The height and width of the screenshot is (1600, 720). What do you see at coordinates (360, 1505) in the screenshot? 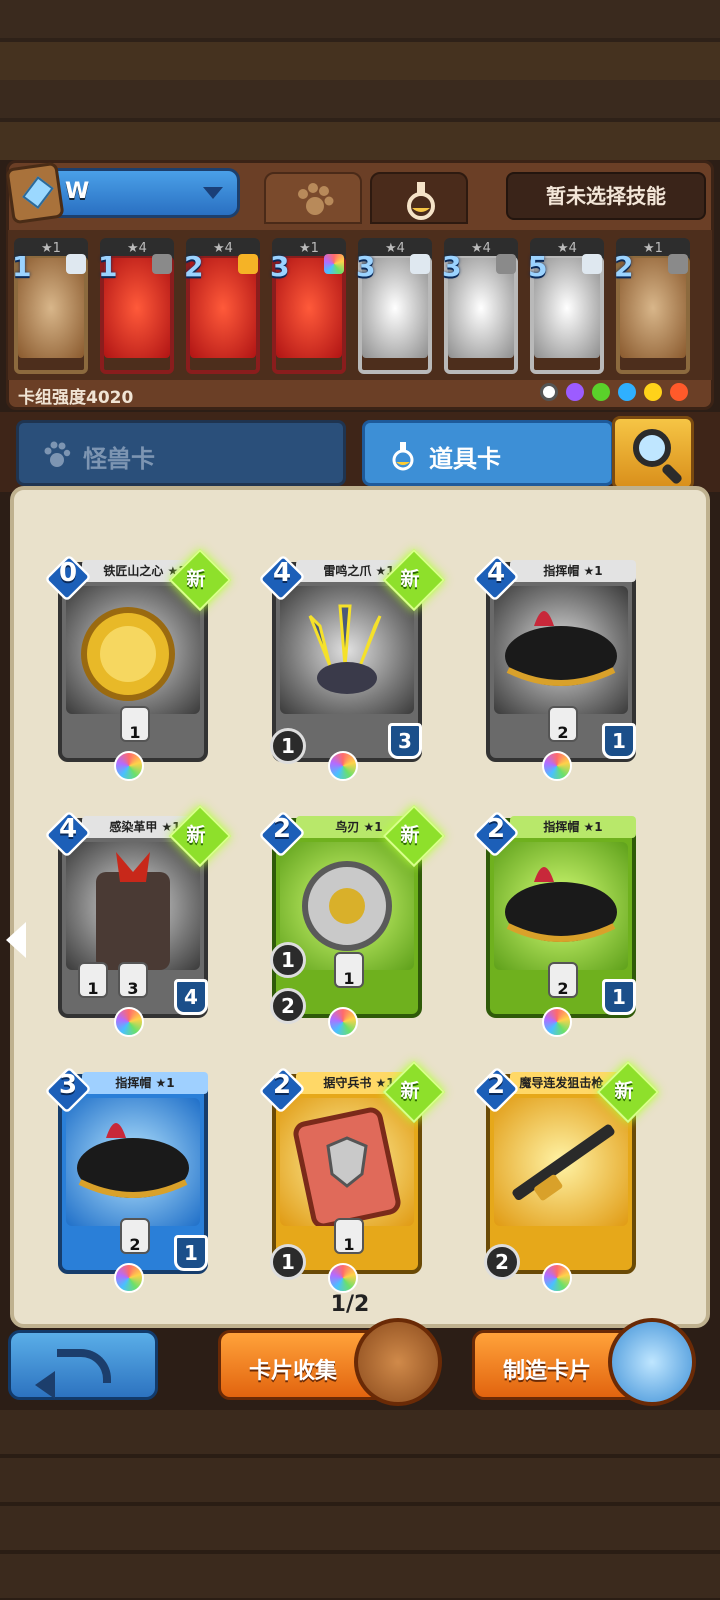
I see `wood-background-bottom` at bounding box center [360, 1505].